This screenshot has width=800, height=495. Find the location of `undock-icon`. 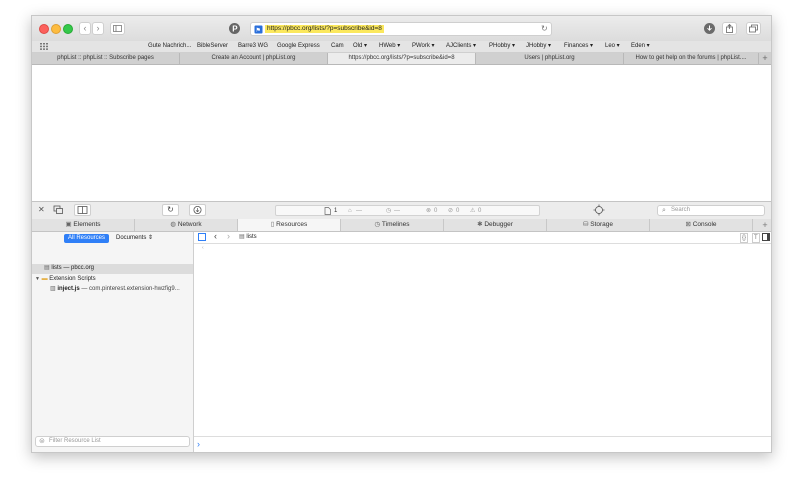

undock-icon is located at coordinates (58, 210).